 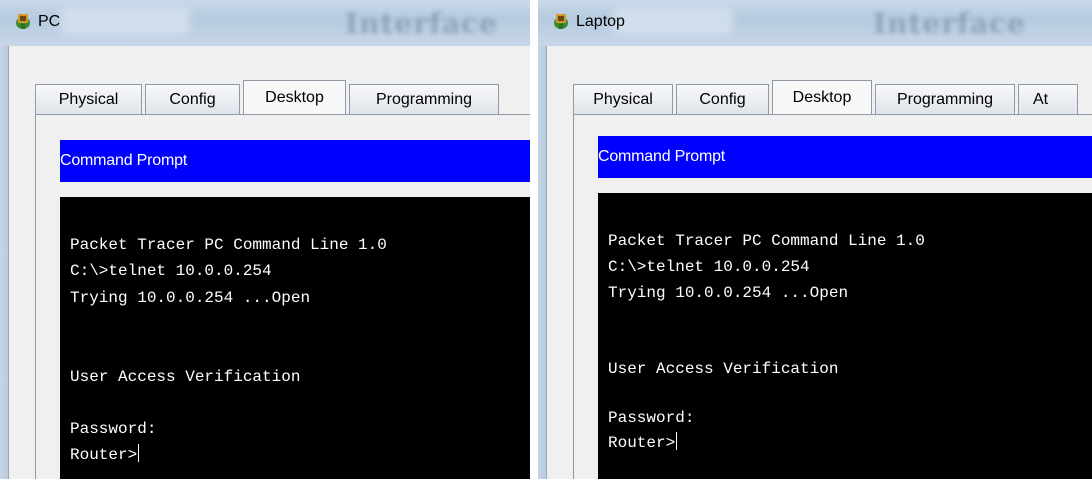 I want to click on tab-bar: Physical Config Desktop Programming, so click(x=268, y=97).